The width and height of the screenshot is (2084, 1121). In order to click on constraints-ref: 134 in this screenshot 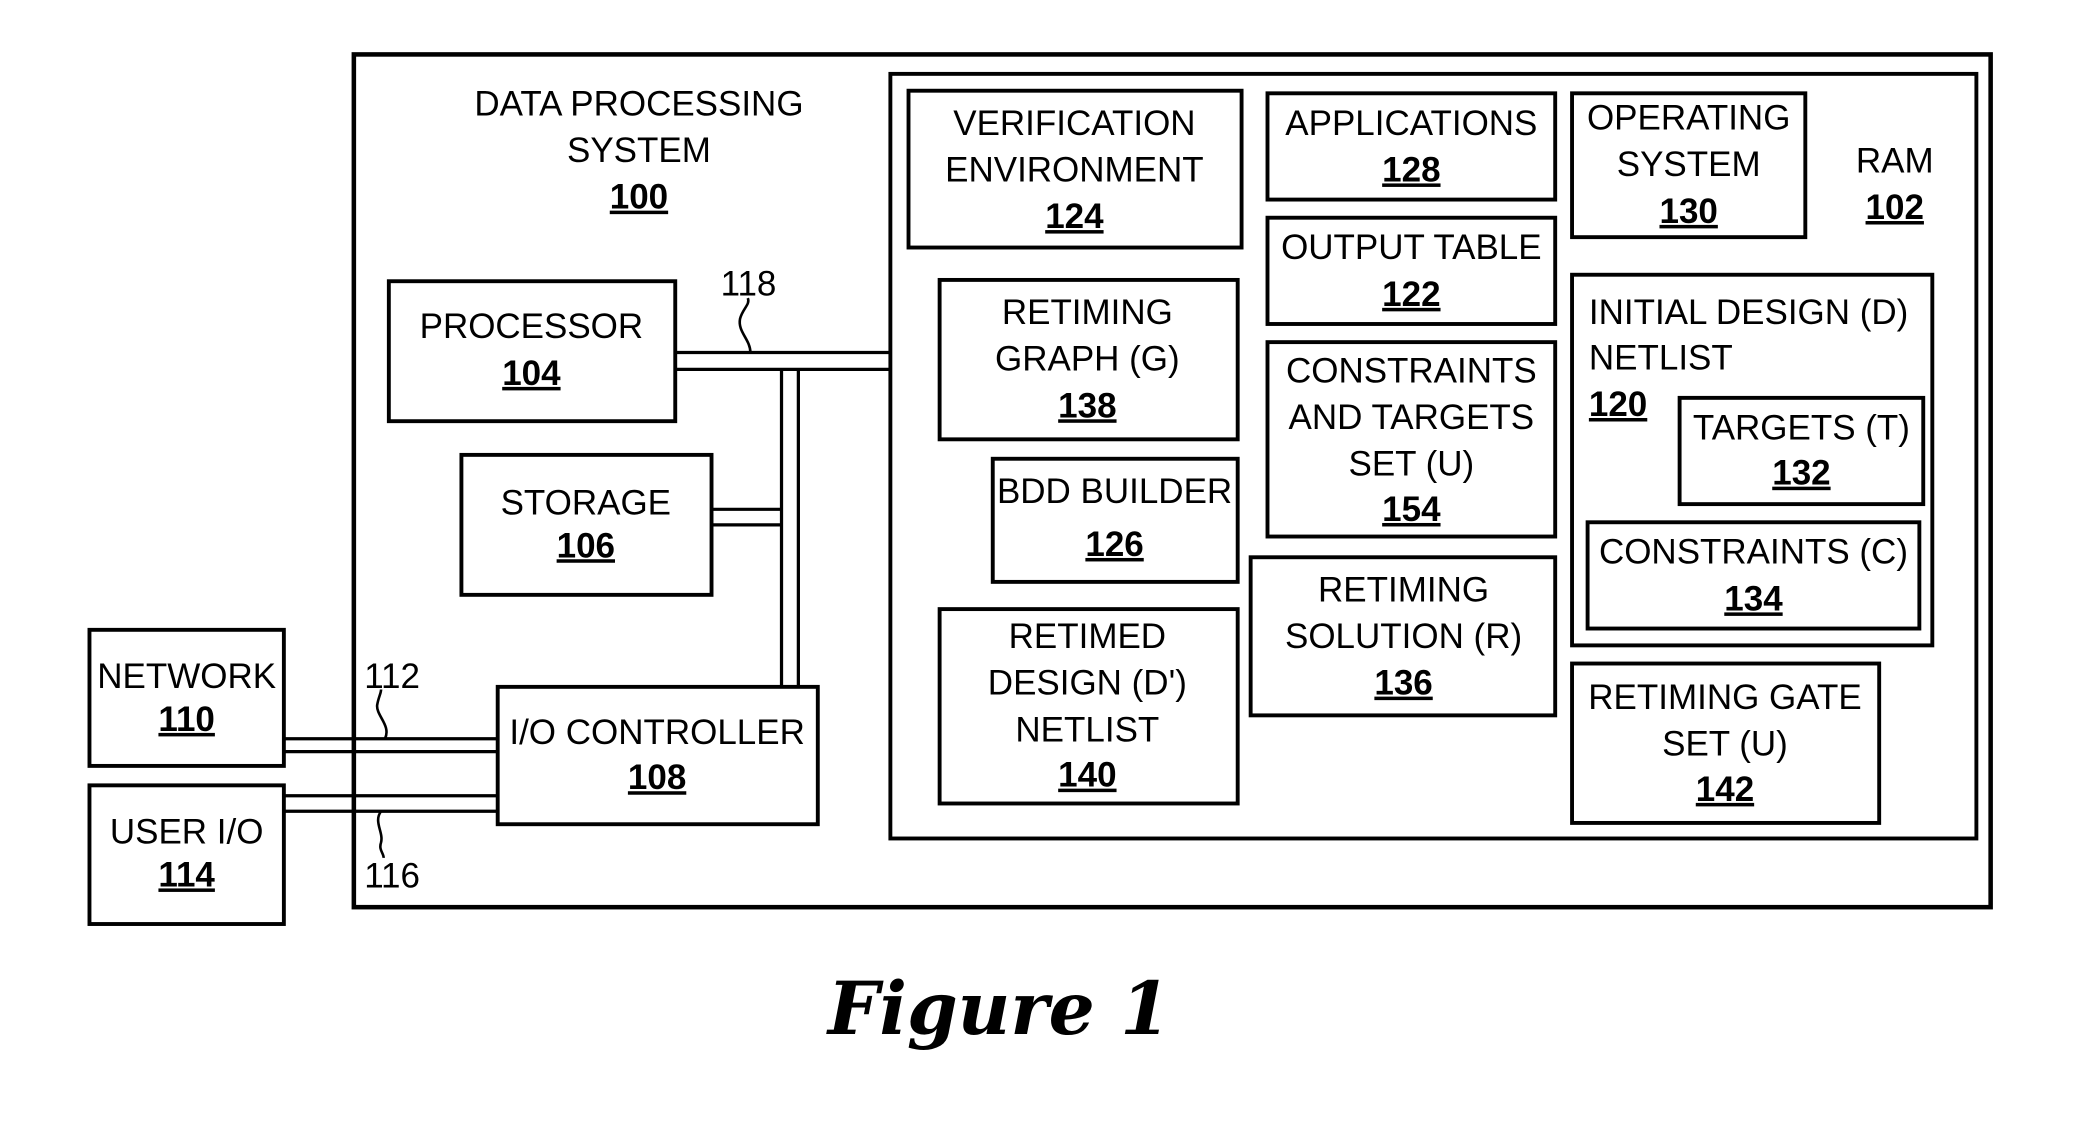, I will do `click(1753, 598)`.